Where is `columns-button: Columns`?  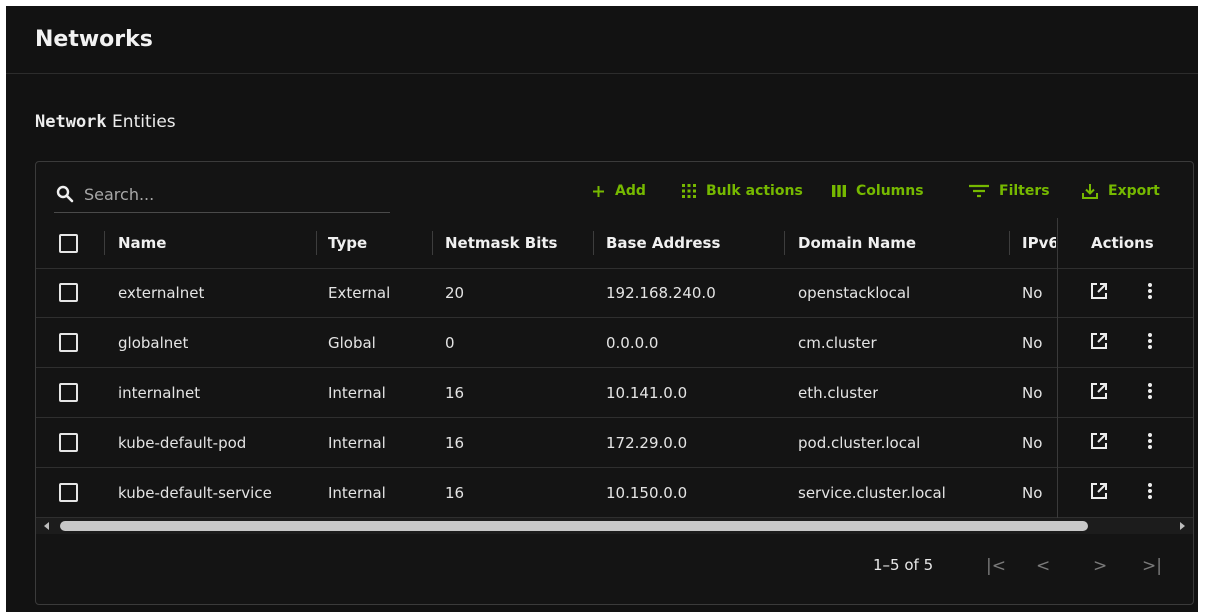 columns-button: Columns is located at coordinates (878, 191).